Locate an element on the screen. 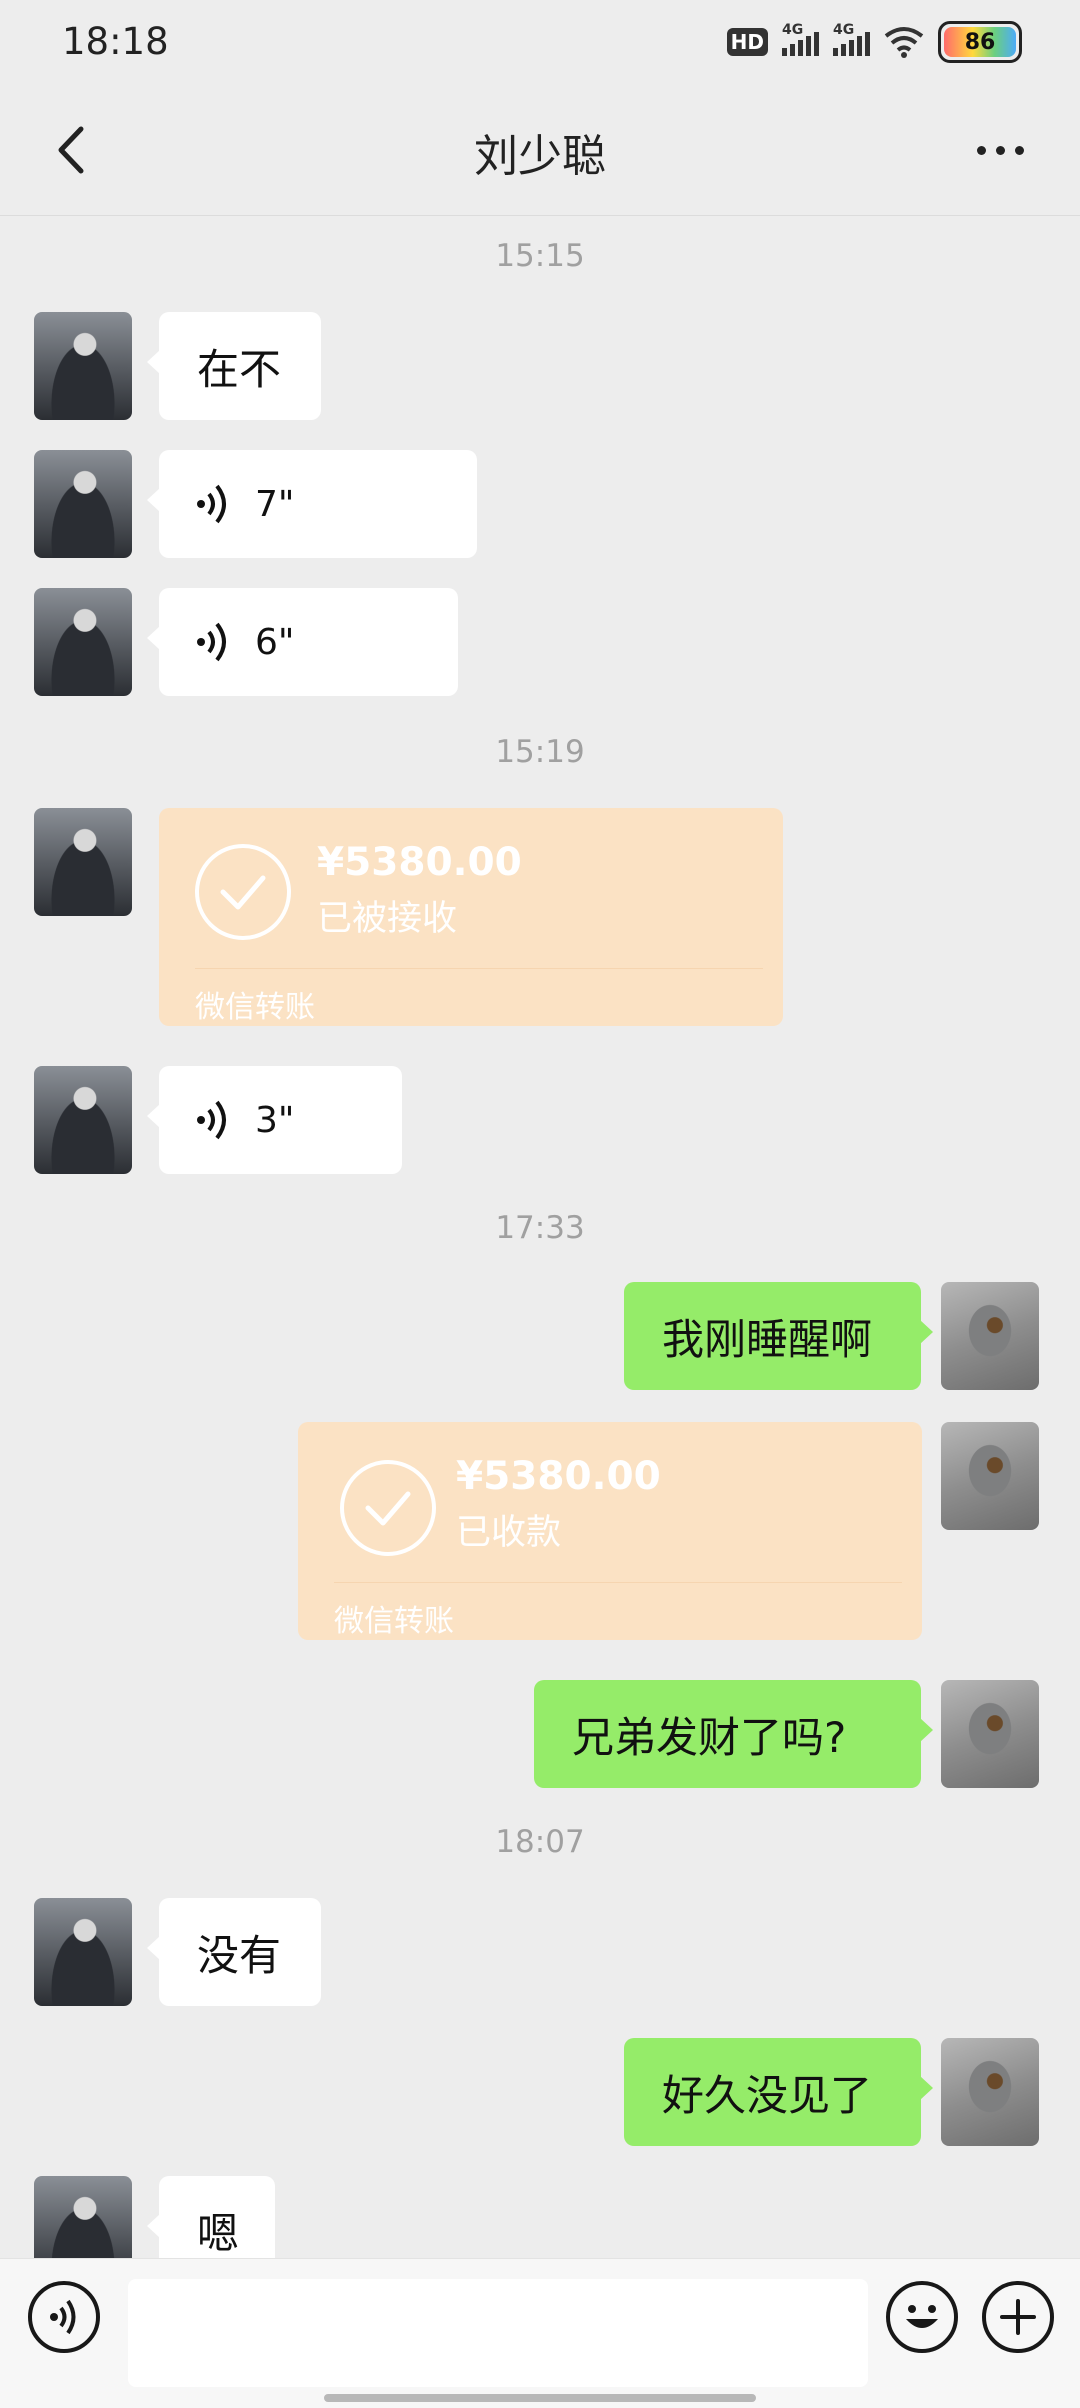 The image size is (1080, 2408). status-time: 18:18 is located at coordinates (115, 41).